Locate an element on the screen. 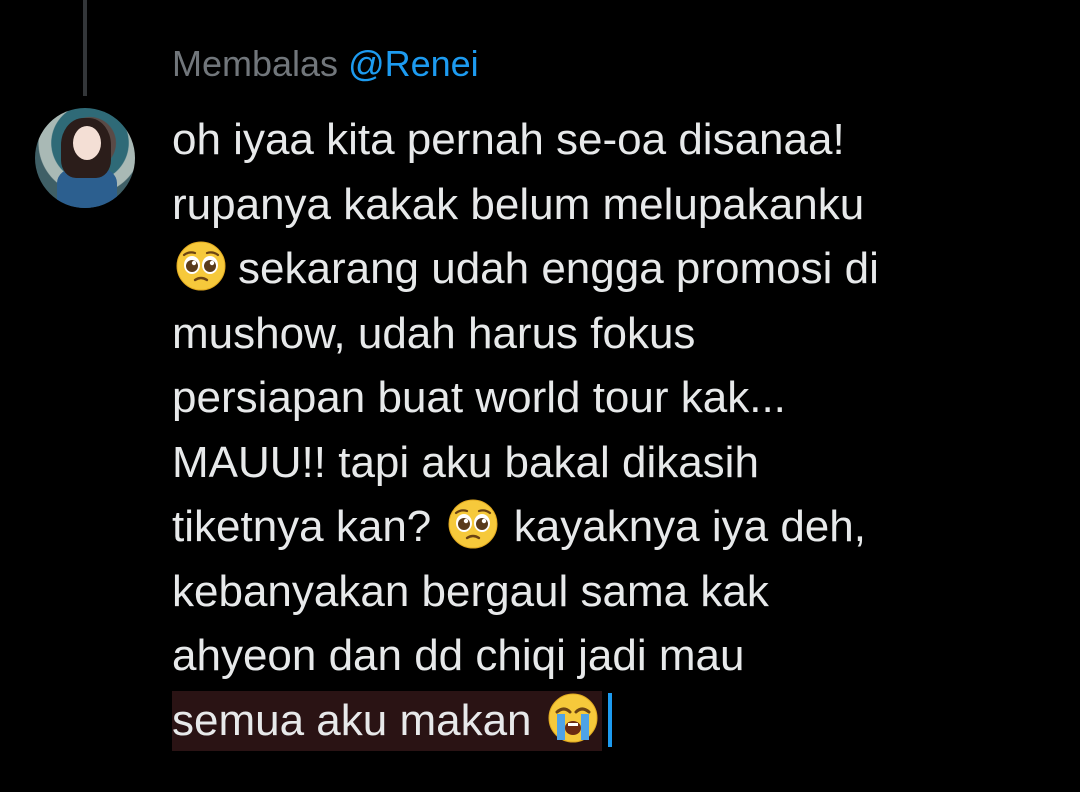 The image size is (1080, 792). mention-link: @Renei is located at coordinates (413, 63).